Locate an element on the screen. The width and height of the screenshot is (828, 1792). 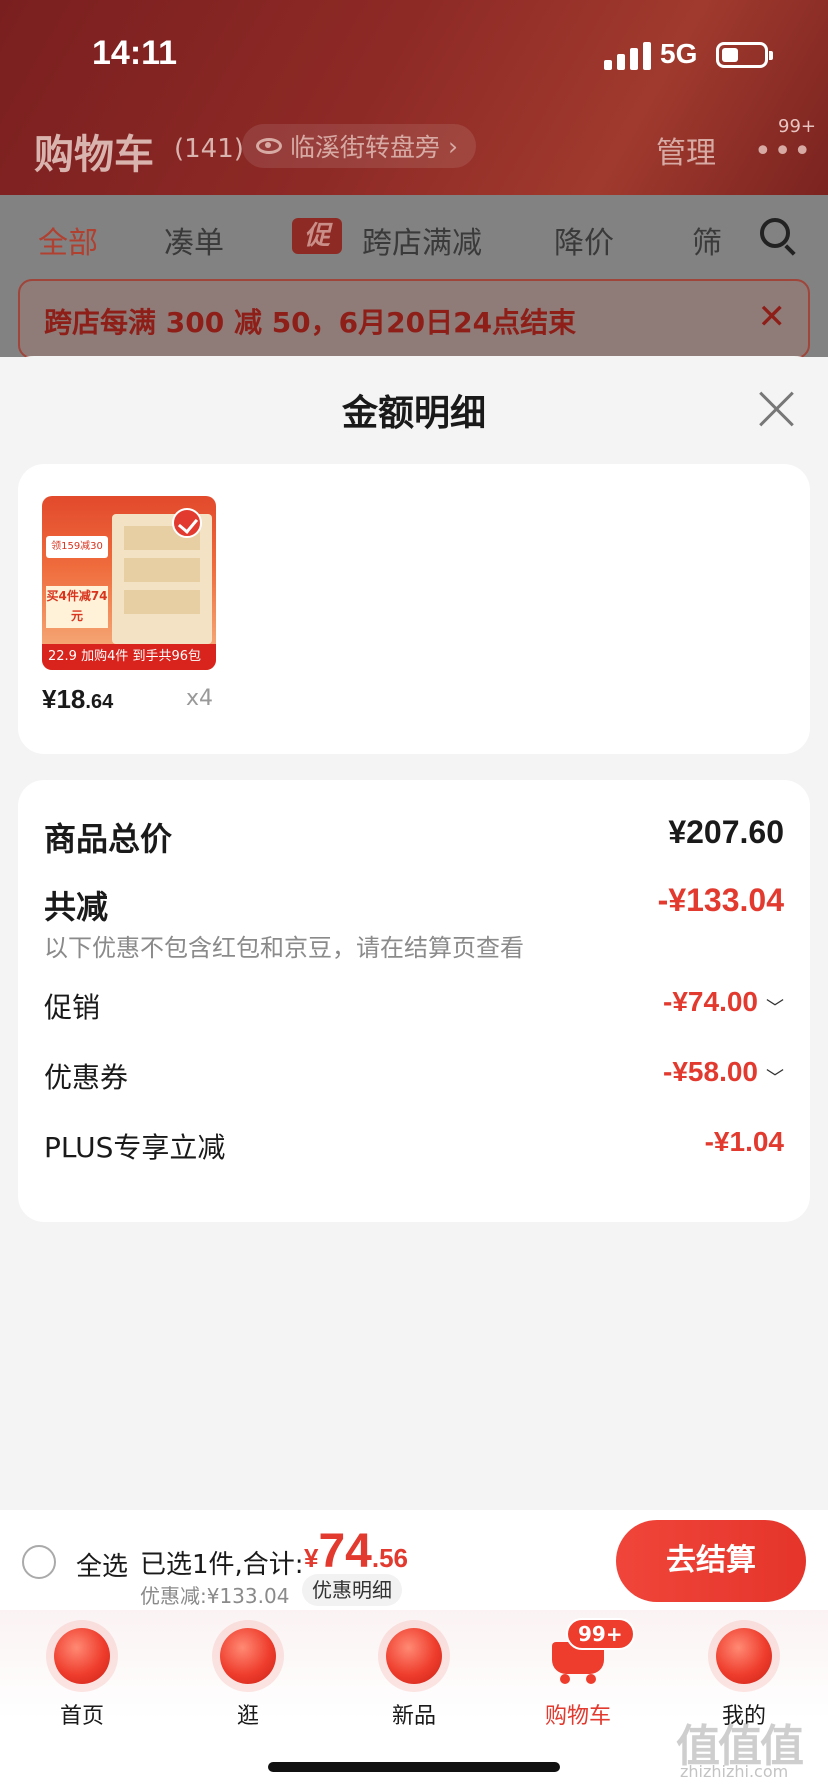
coupon-row: 优惠券 -¥58.00 ﹀ is located at coordinates (414, 1076).